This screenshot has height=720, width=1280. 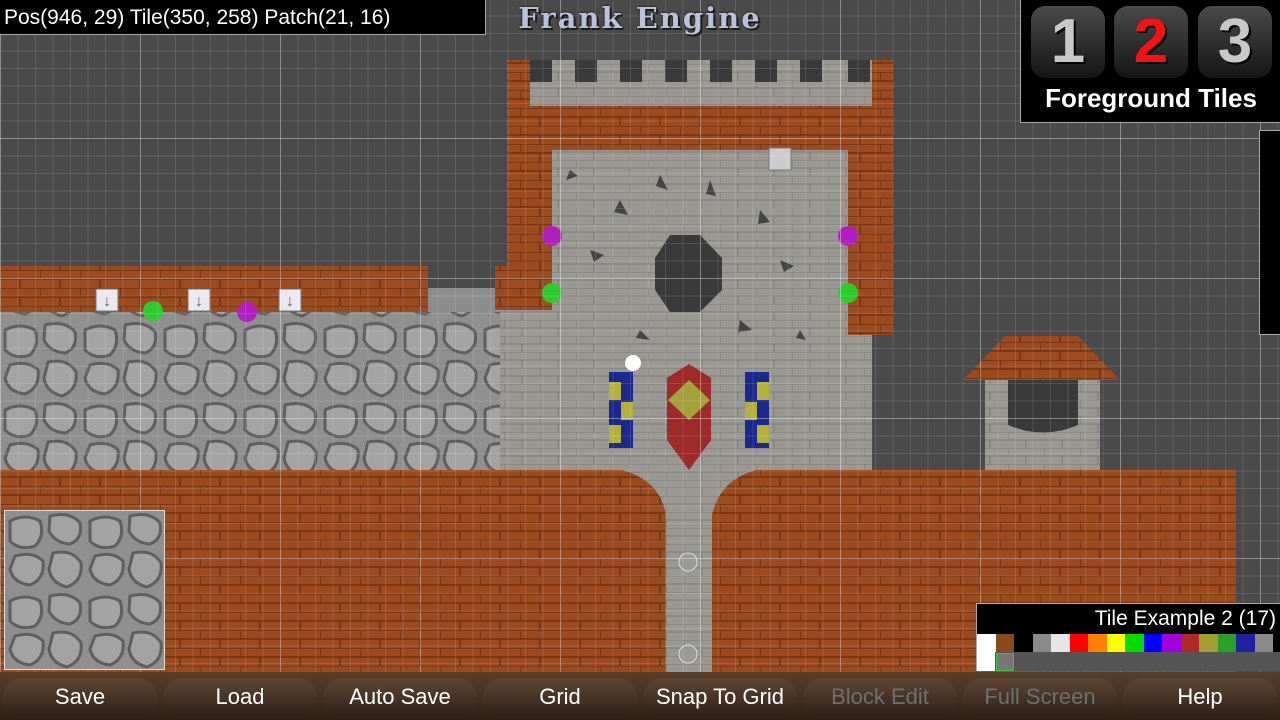 I want to click on load-button: Load, so click(x=240, y=697).